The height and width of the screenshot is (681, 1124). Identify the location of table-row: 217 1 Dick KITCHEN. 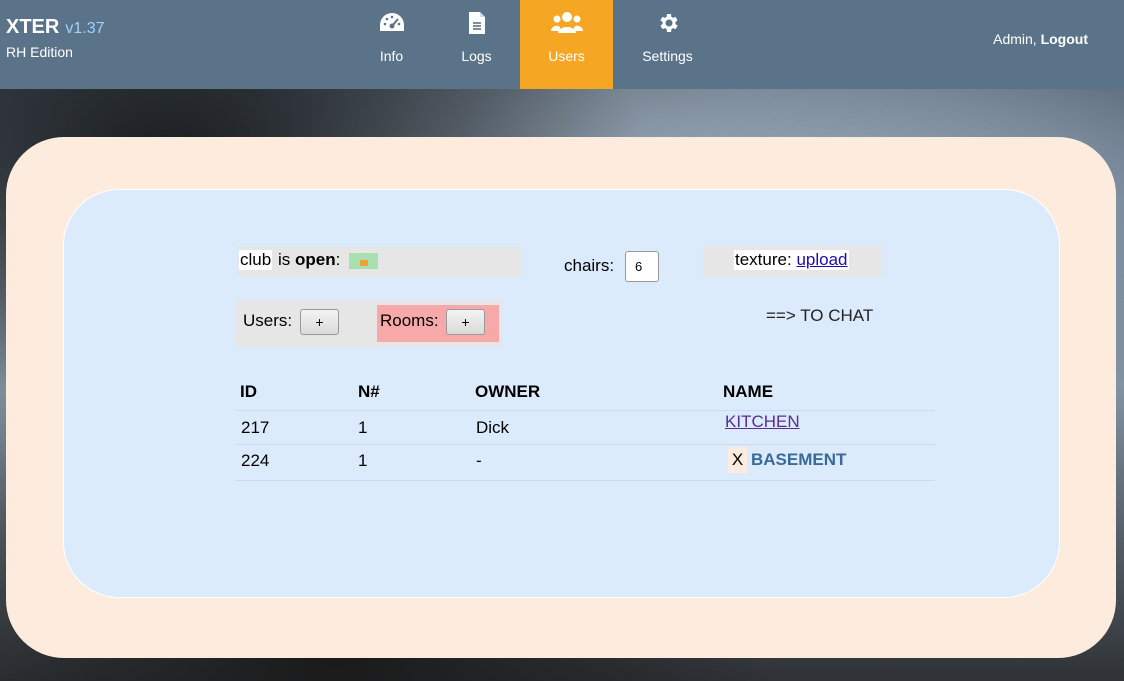
(585, 427).